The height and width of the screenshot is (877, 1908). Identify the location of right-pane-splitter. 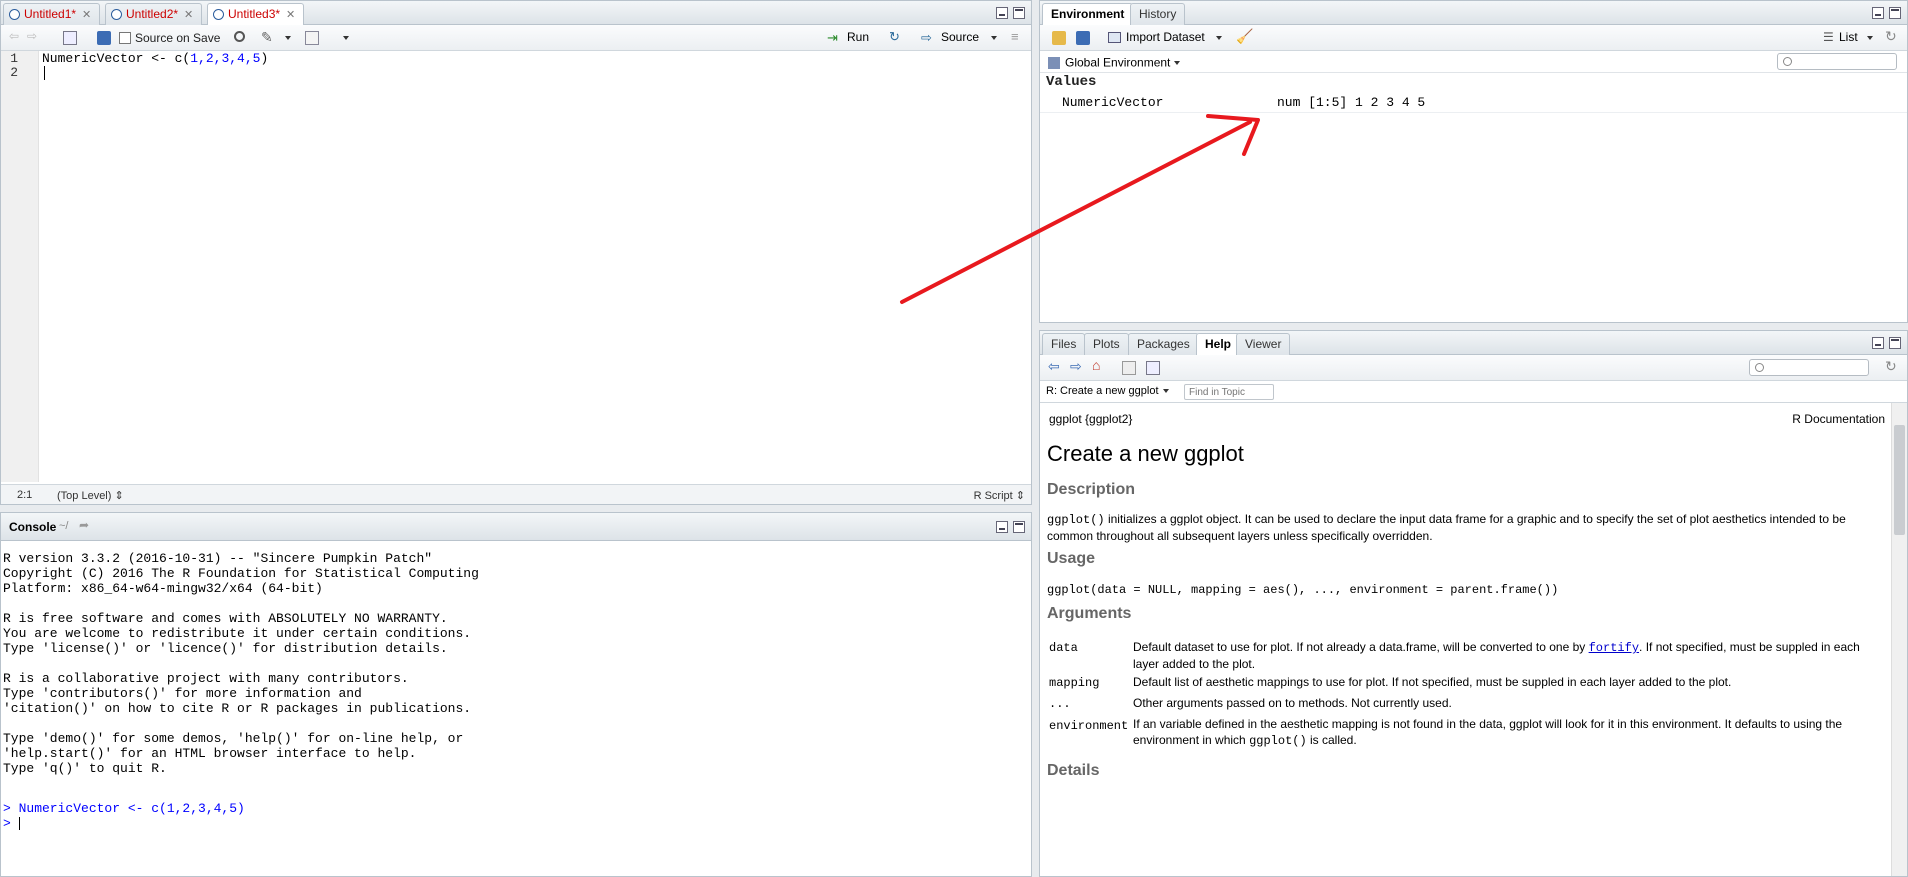
(1473, 326).